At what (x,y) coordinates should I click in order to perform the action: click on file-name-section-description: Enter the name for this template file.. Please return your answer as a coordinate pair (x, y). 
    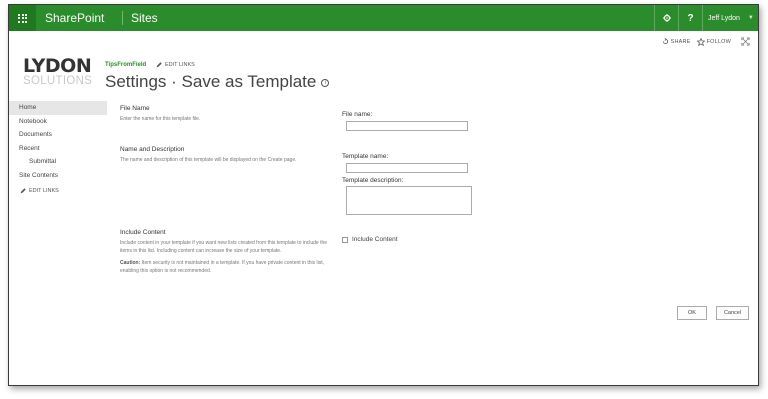
    Looking at the image, I should click on (160, 119).